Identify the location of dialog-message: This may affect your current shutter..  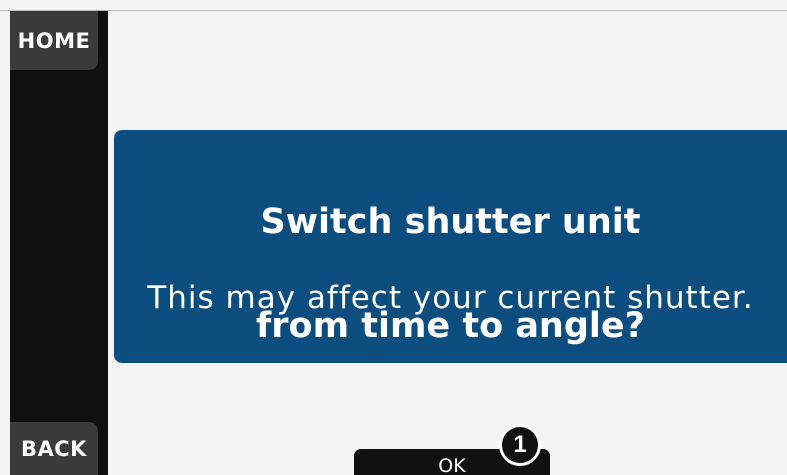
(450, 298).